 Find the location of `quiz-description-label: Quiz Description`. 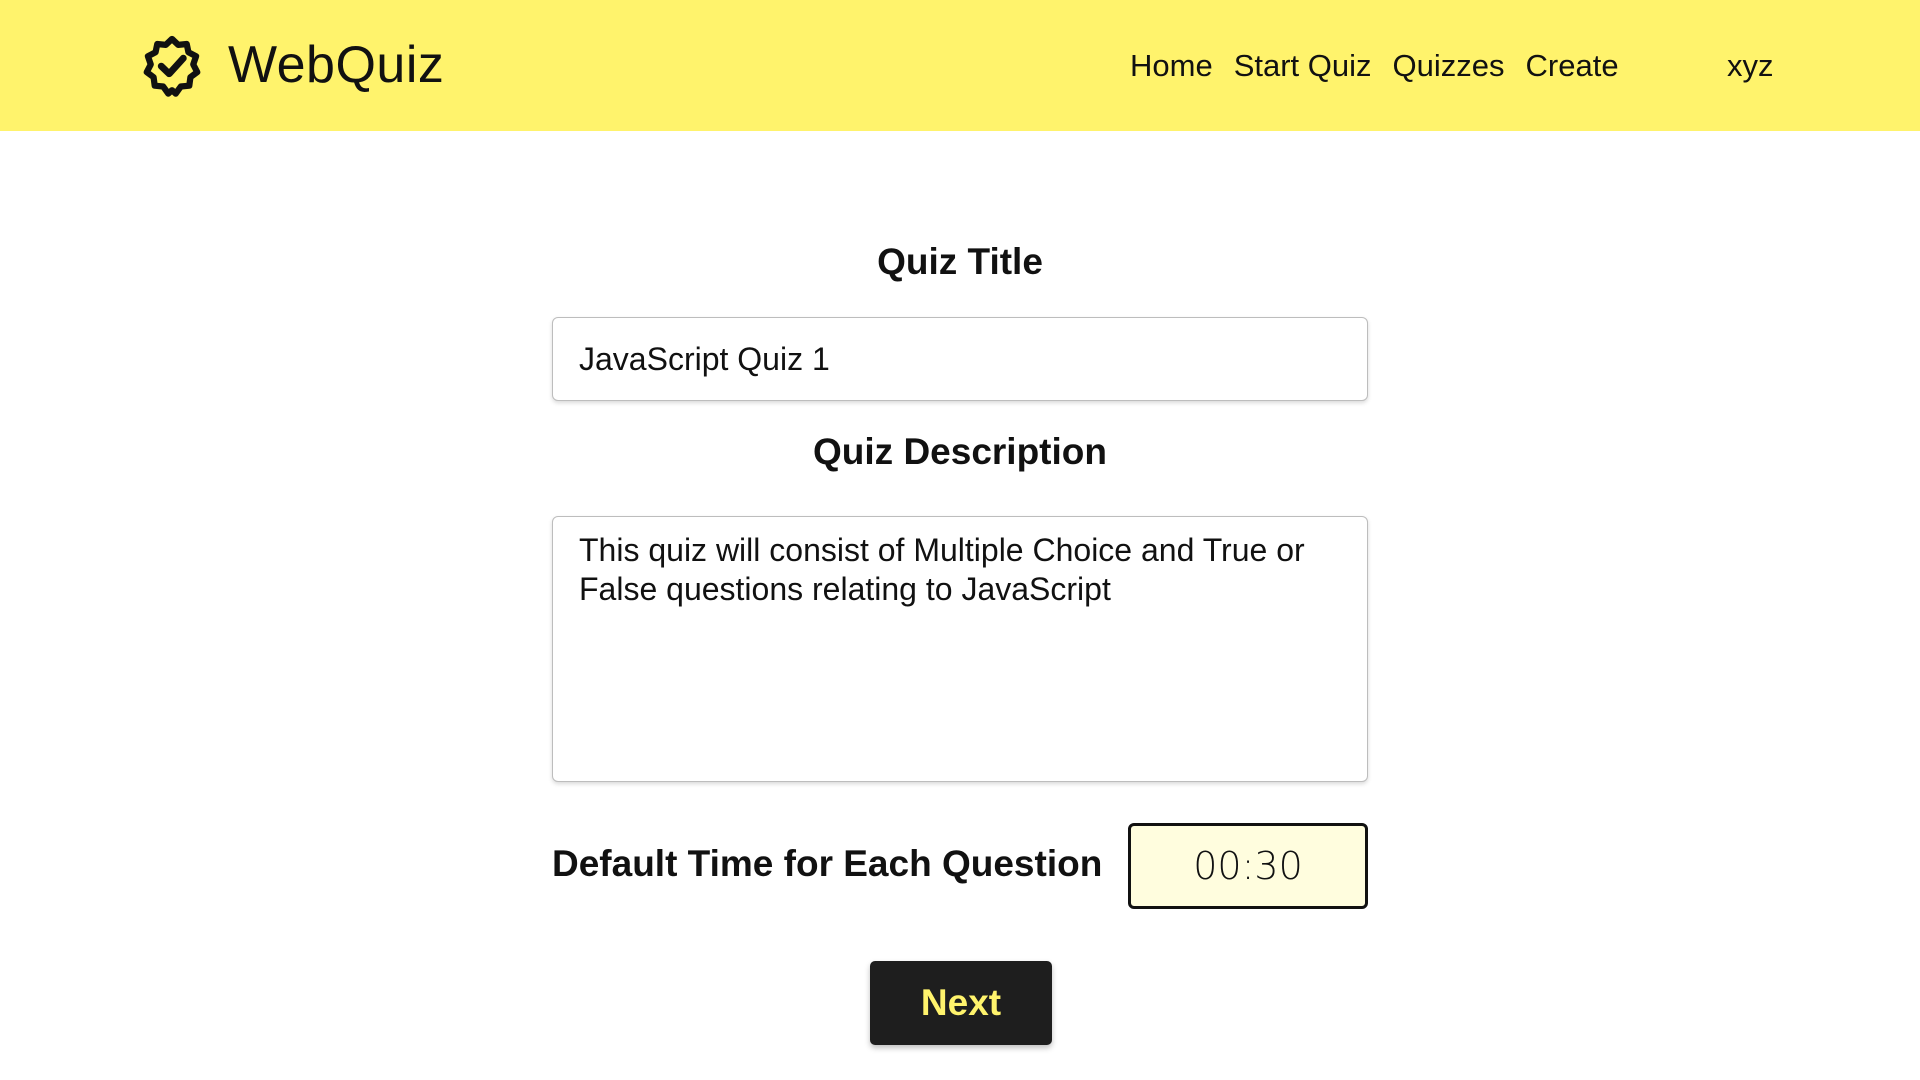

quiz-description-label: Quiz Description is located at coordinates (960, 451).